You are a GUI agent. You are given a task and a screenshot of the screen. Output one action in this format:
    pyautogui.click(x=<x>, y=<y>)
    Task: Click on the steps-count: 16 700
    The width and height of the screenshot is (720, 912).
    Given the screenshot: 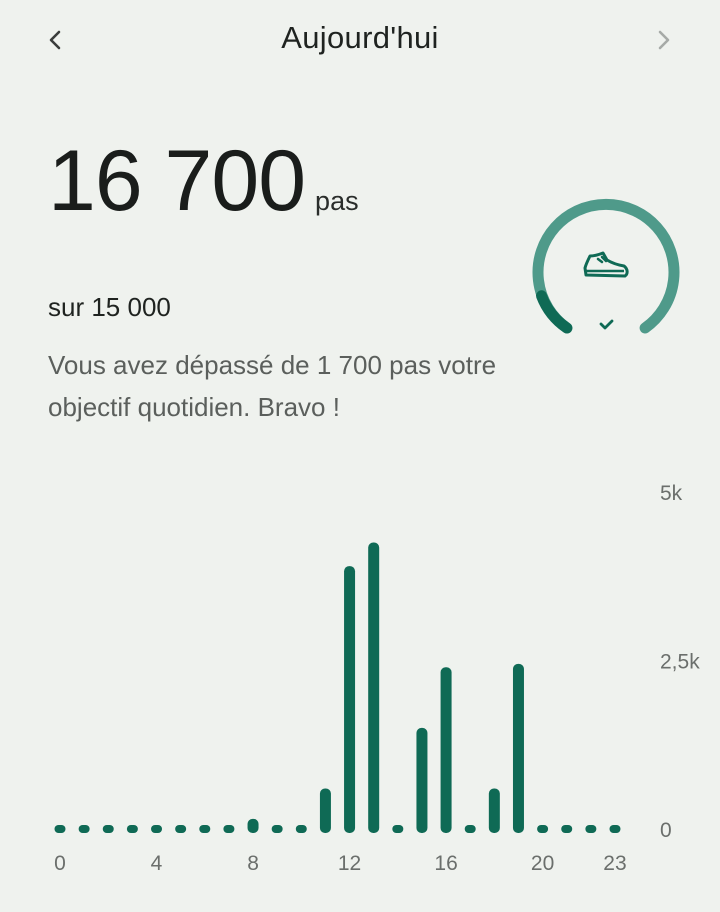 What is the action you would take?
    pyautogui.click(x=177, y=181)
    